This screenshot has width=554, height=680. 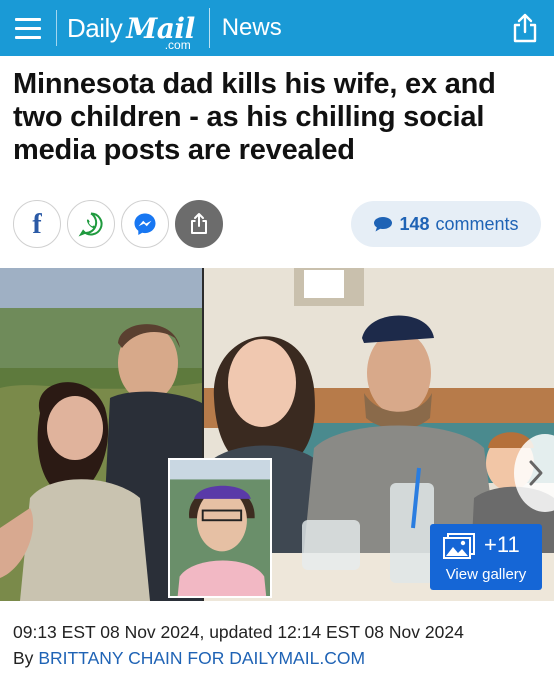 I want to click on article-byline: By BRITTANY CHAIN FOR DAILYMAIL.COM, so click(x=189, y=658).